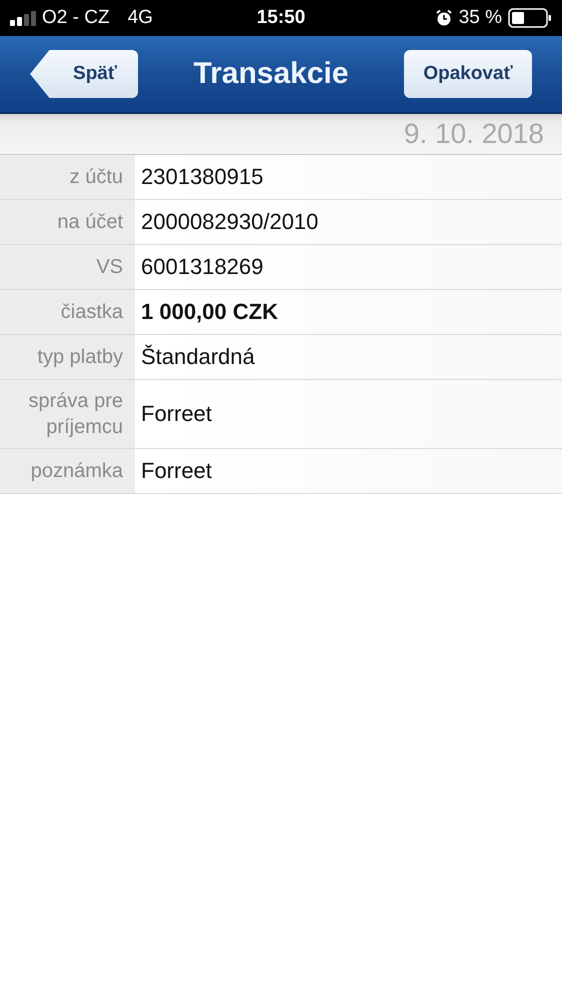  I want to click on field-label: správa pre príjemcu, so click(67, 414).